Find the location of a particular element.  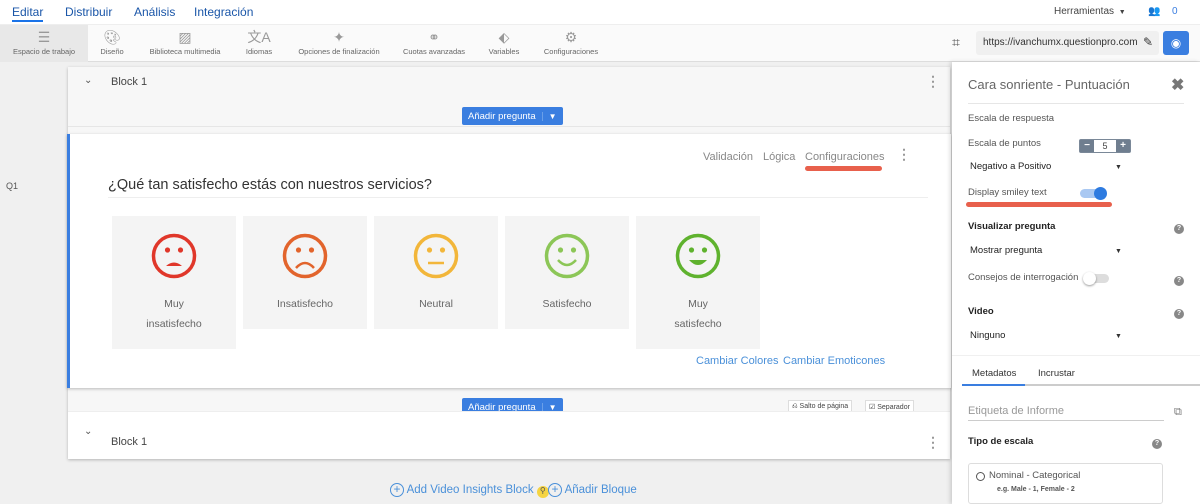

tool-languages: 文A Idiomas is located at coordinates (259, 43).